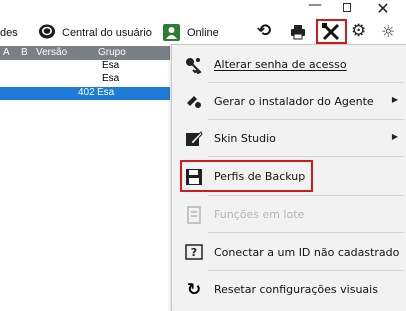  Describe the element at coordinates (331, 32) in the screenshot. I see `tools-icon` at that location.